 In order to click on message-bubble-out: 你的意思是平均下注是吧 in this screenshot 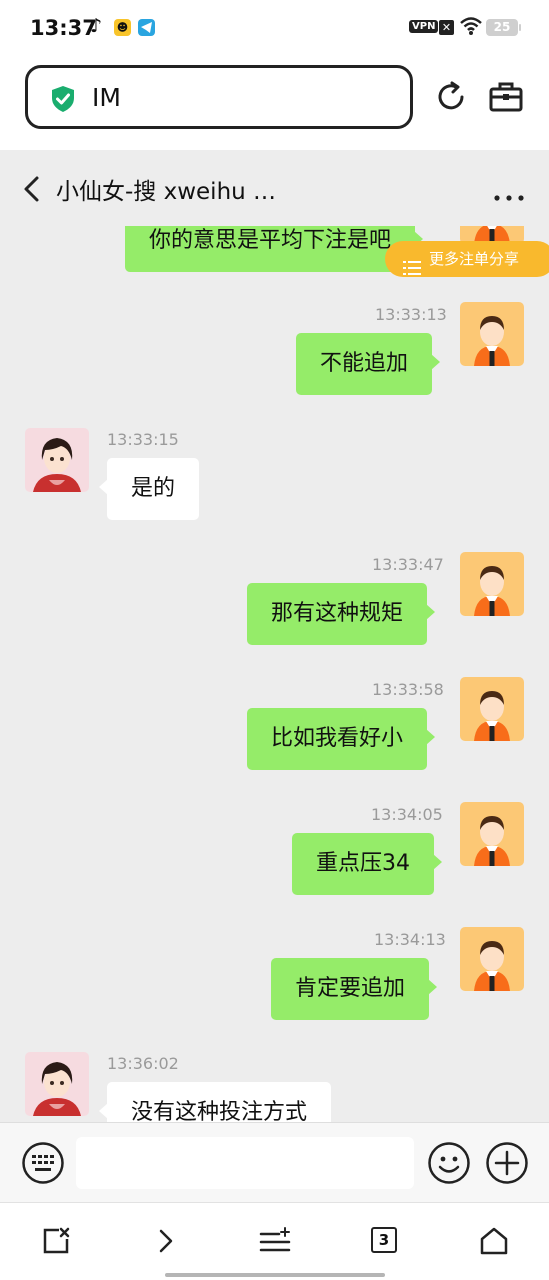, I will do `click(274, 249)`.